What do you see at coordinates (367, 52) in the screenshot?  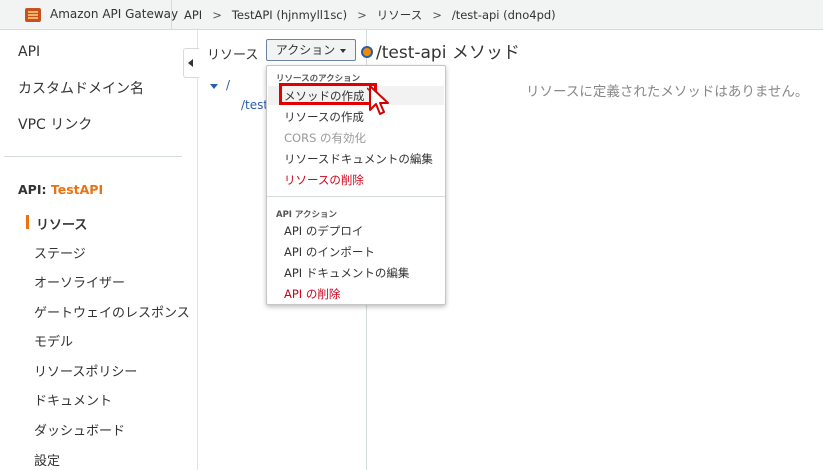 I see `resource-dot-icon` at bounding box center [367, 52].